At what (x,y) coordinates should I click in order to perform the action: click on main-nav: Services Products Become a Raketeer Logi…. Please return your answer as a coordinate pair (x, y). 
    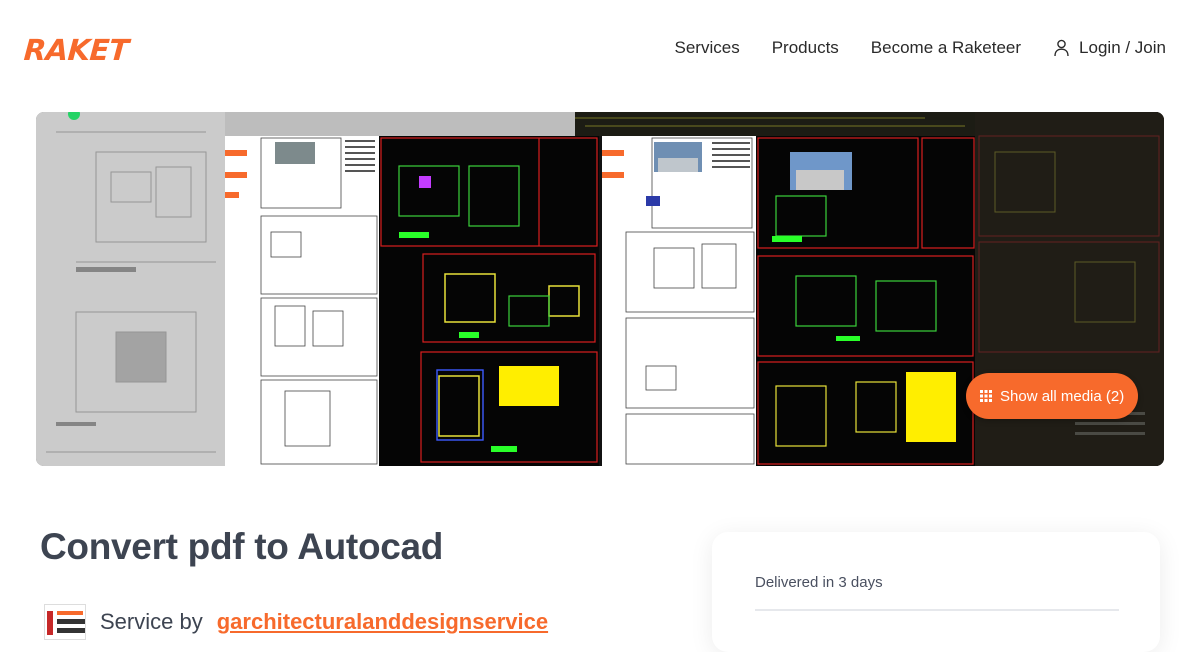
    Looking at the image, I should click on (920, 48).